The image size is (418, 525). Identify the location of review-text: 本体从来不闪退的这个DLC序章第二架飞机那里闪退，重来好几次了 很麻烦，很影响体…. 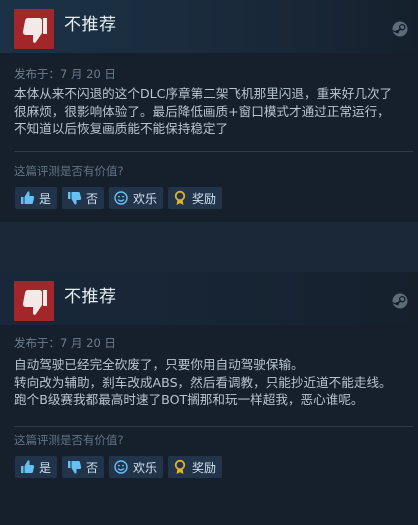
(203, 111).